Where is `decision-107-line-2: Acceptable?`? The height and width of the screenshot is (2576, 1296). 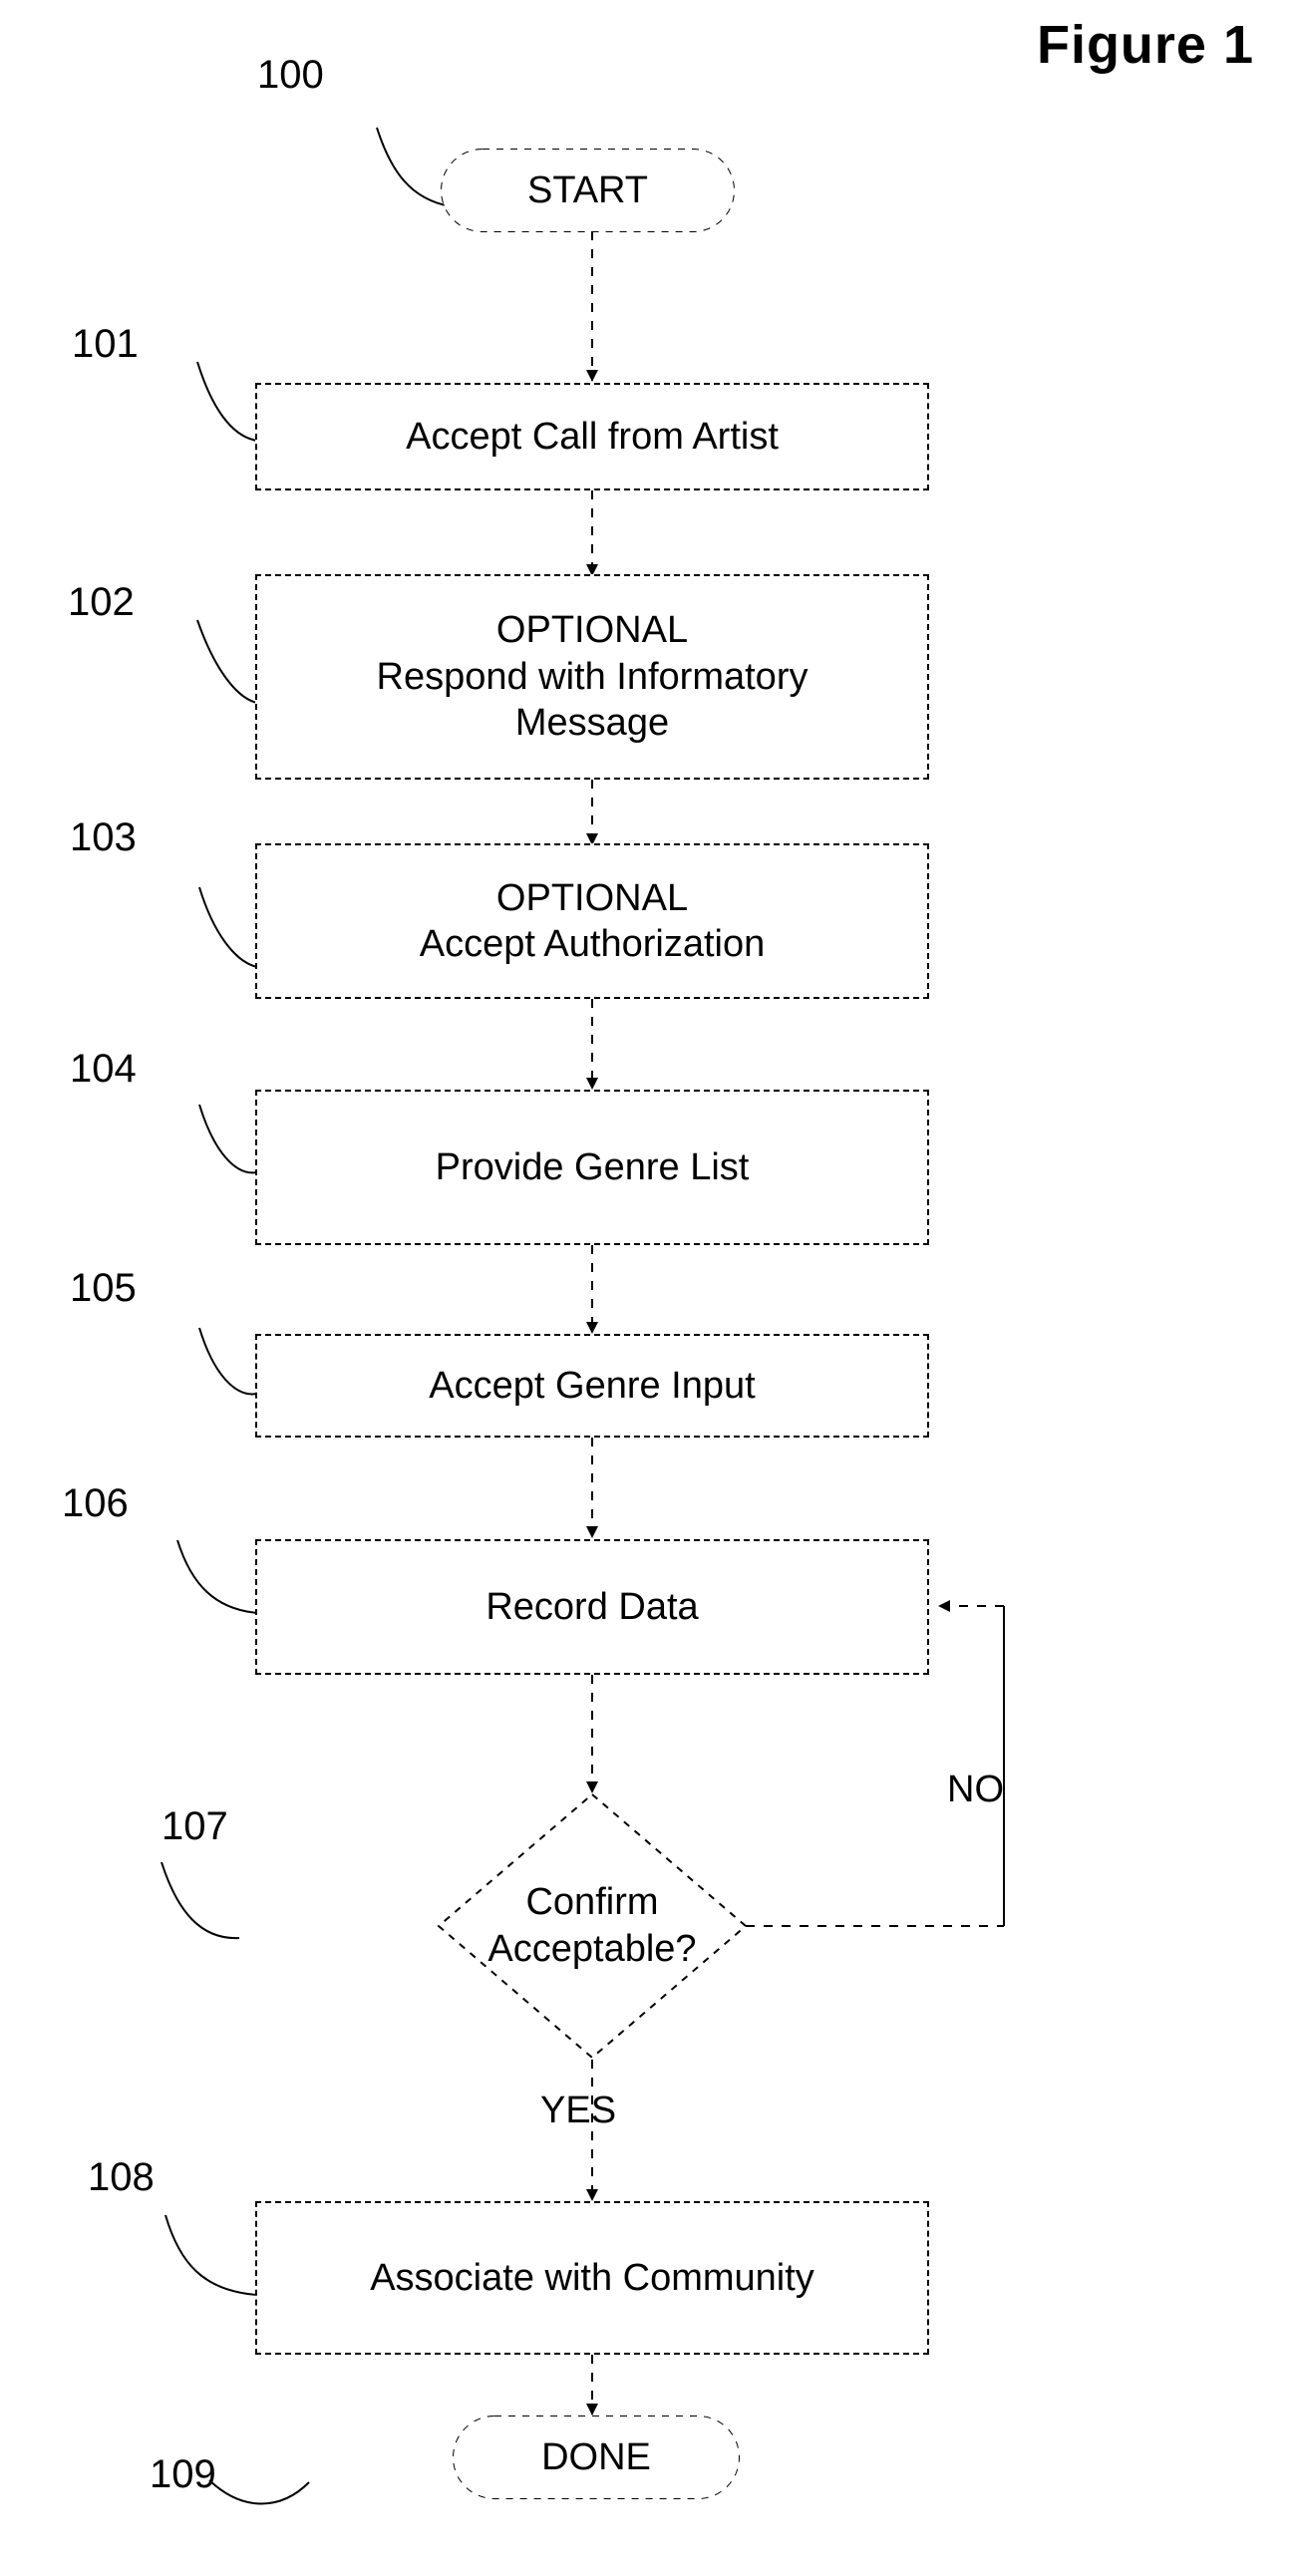
decision-107-line-2: Acceptable? is located at coordinates (592, 1949).